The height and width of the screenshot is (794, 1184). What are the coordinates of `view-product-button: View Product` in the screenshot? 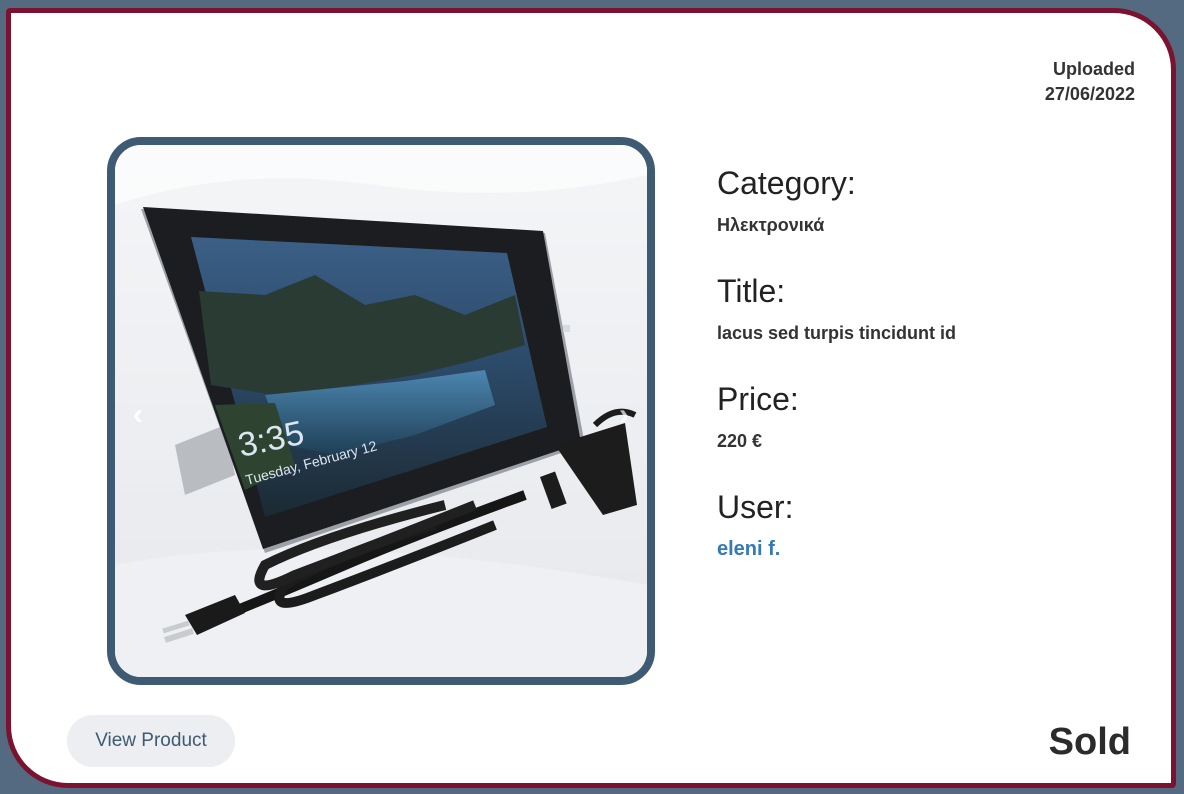 It's located at (151, 741).